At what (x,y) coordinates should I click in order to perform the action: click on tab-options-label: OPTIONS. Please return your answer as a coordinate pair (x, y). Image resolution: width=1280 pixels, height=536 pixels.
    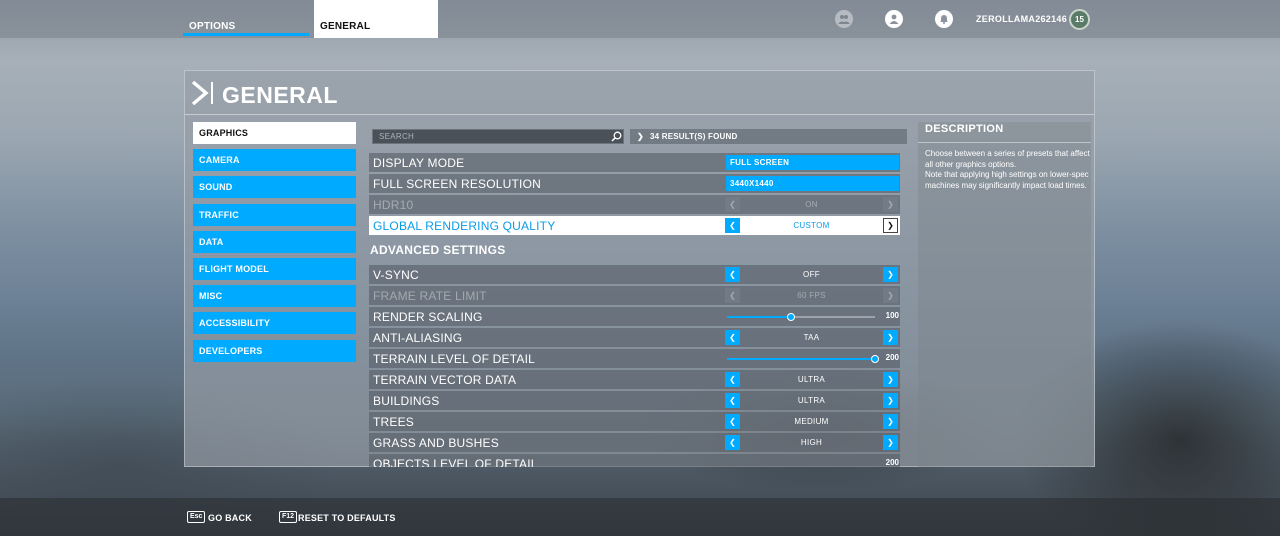
    Looking at the image, I should click on (212, 26).